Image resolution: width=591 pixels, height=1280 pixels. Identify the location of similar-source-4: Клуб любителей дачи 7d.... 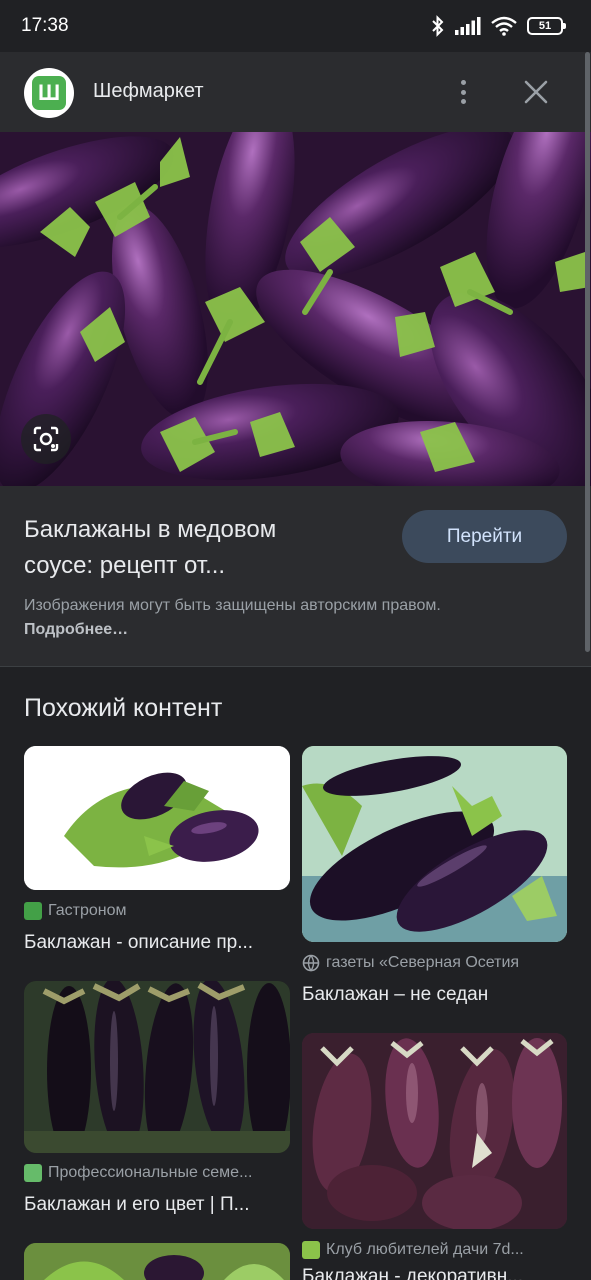
(413, 1250).